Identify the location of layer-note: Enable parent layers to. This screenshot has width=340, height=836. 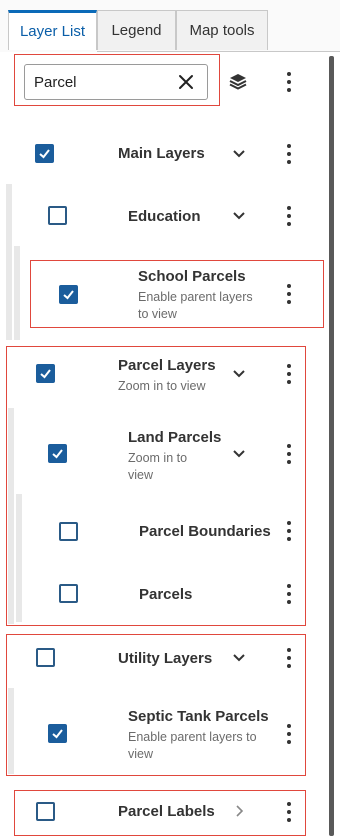
(192, 737).